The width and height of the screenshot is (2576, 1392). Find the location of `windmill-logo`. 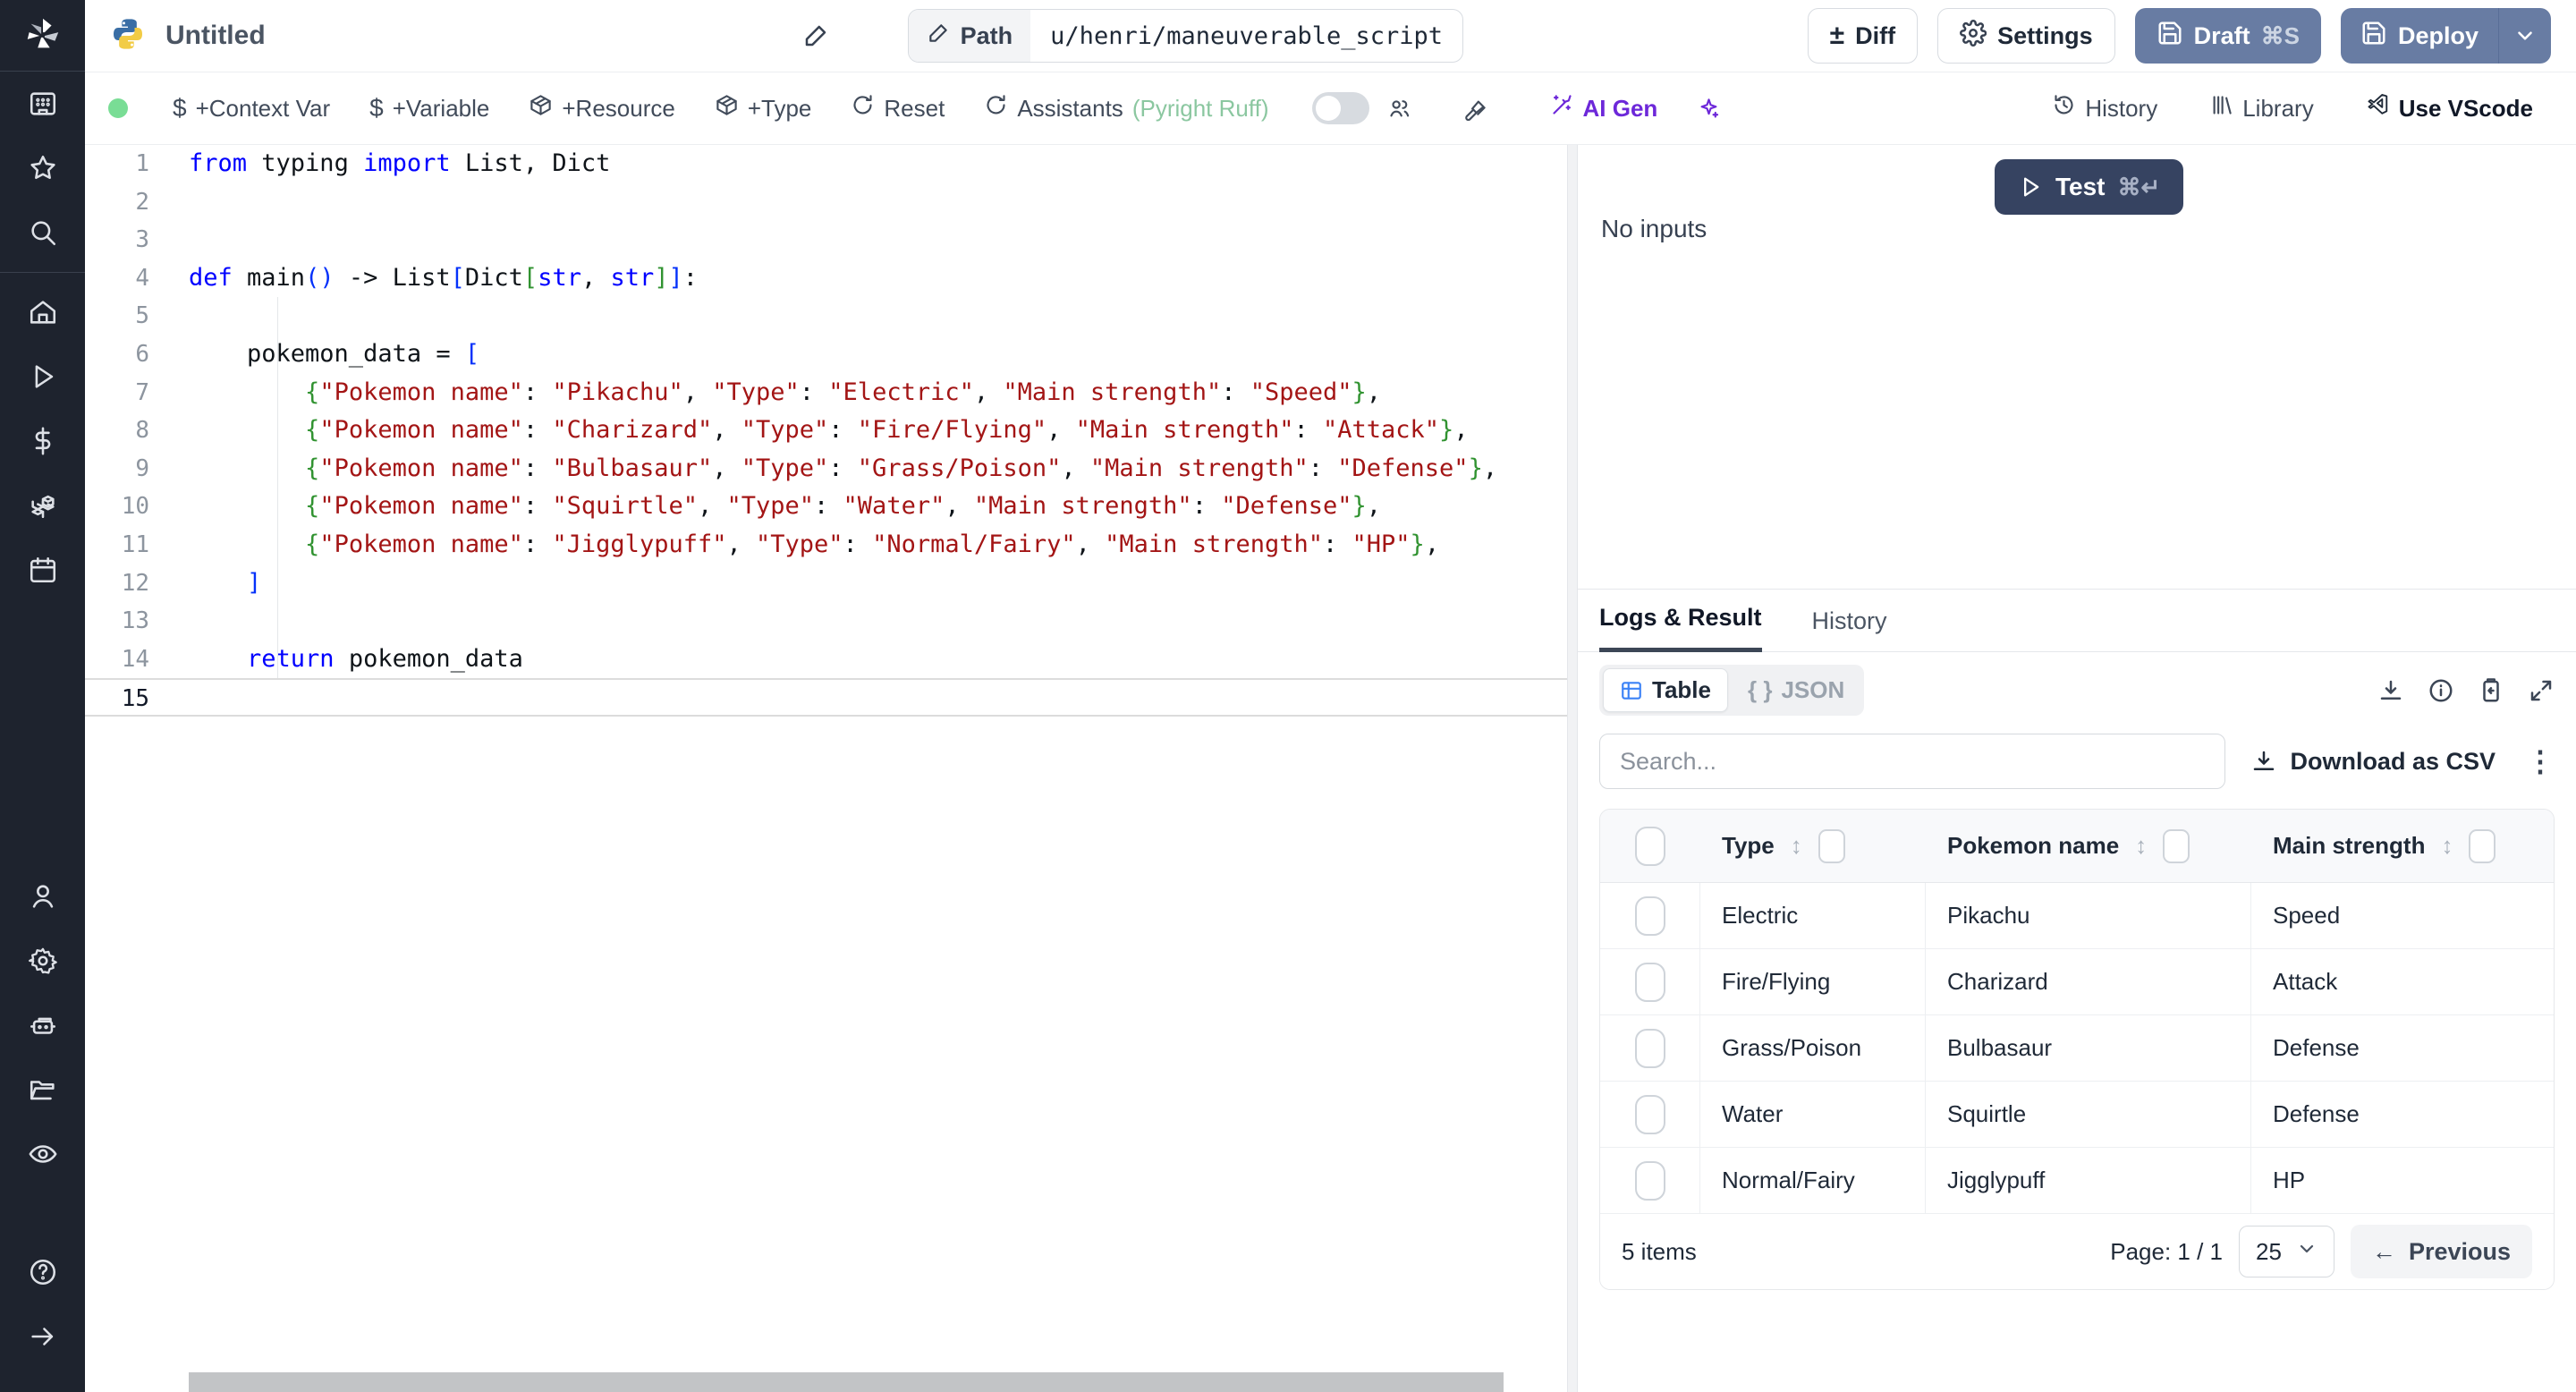

windmill-logo is located at coordinates (42, 36).